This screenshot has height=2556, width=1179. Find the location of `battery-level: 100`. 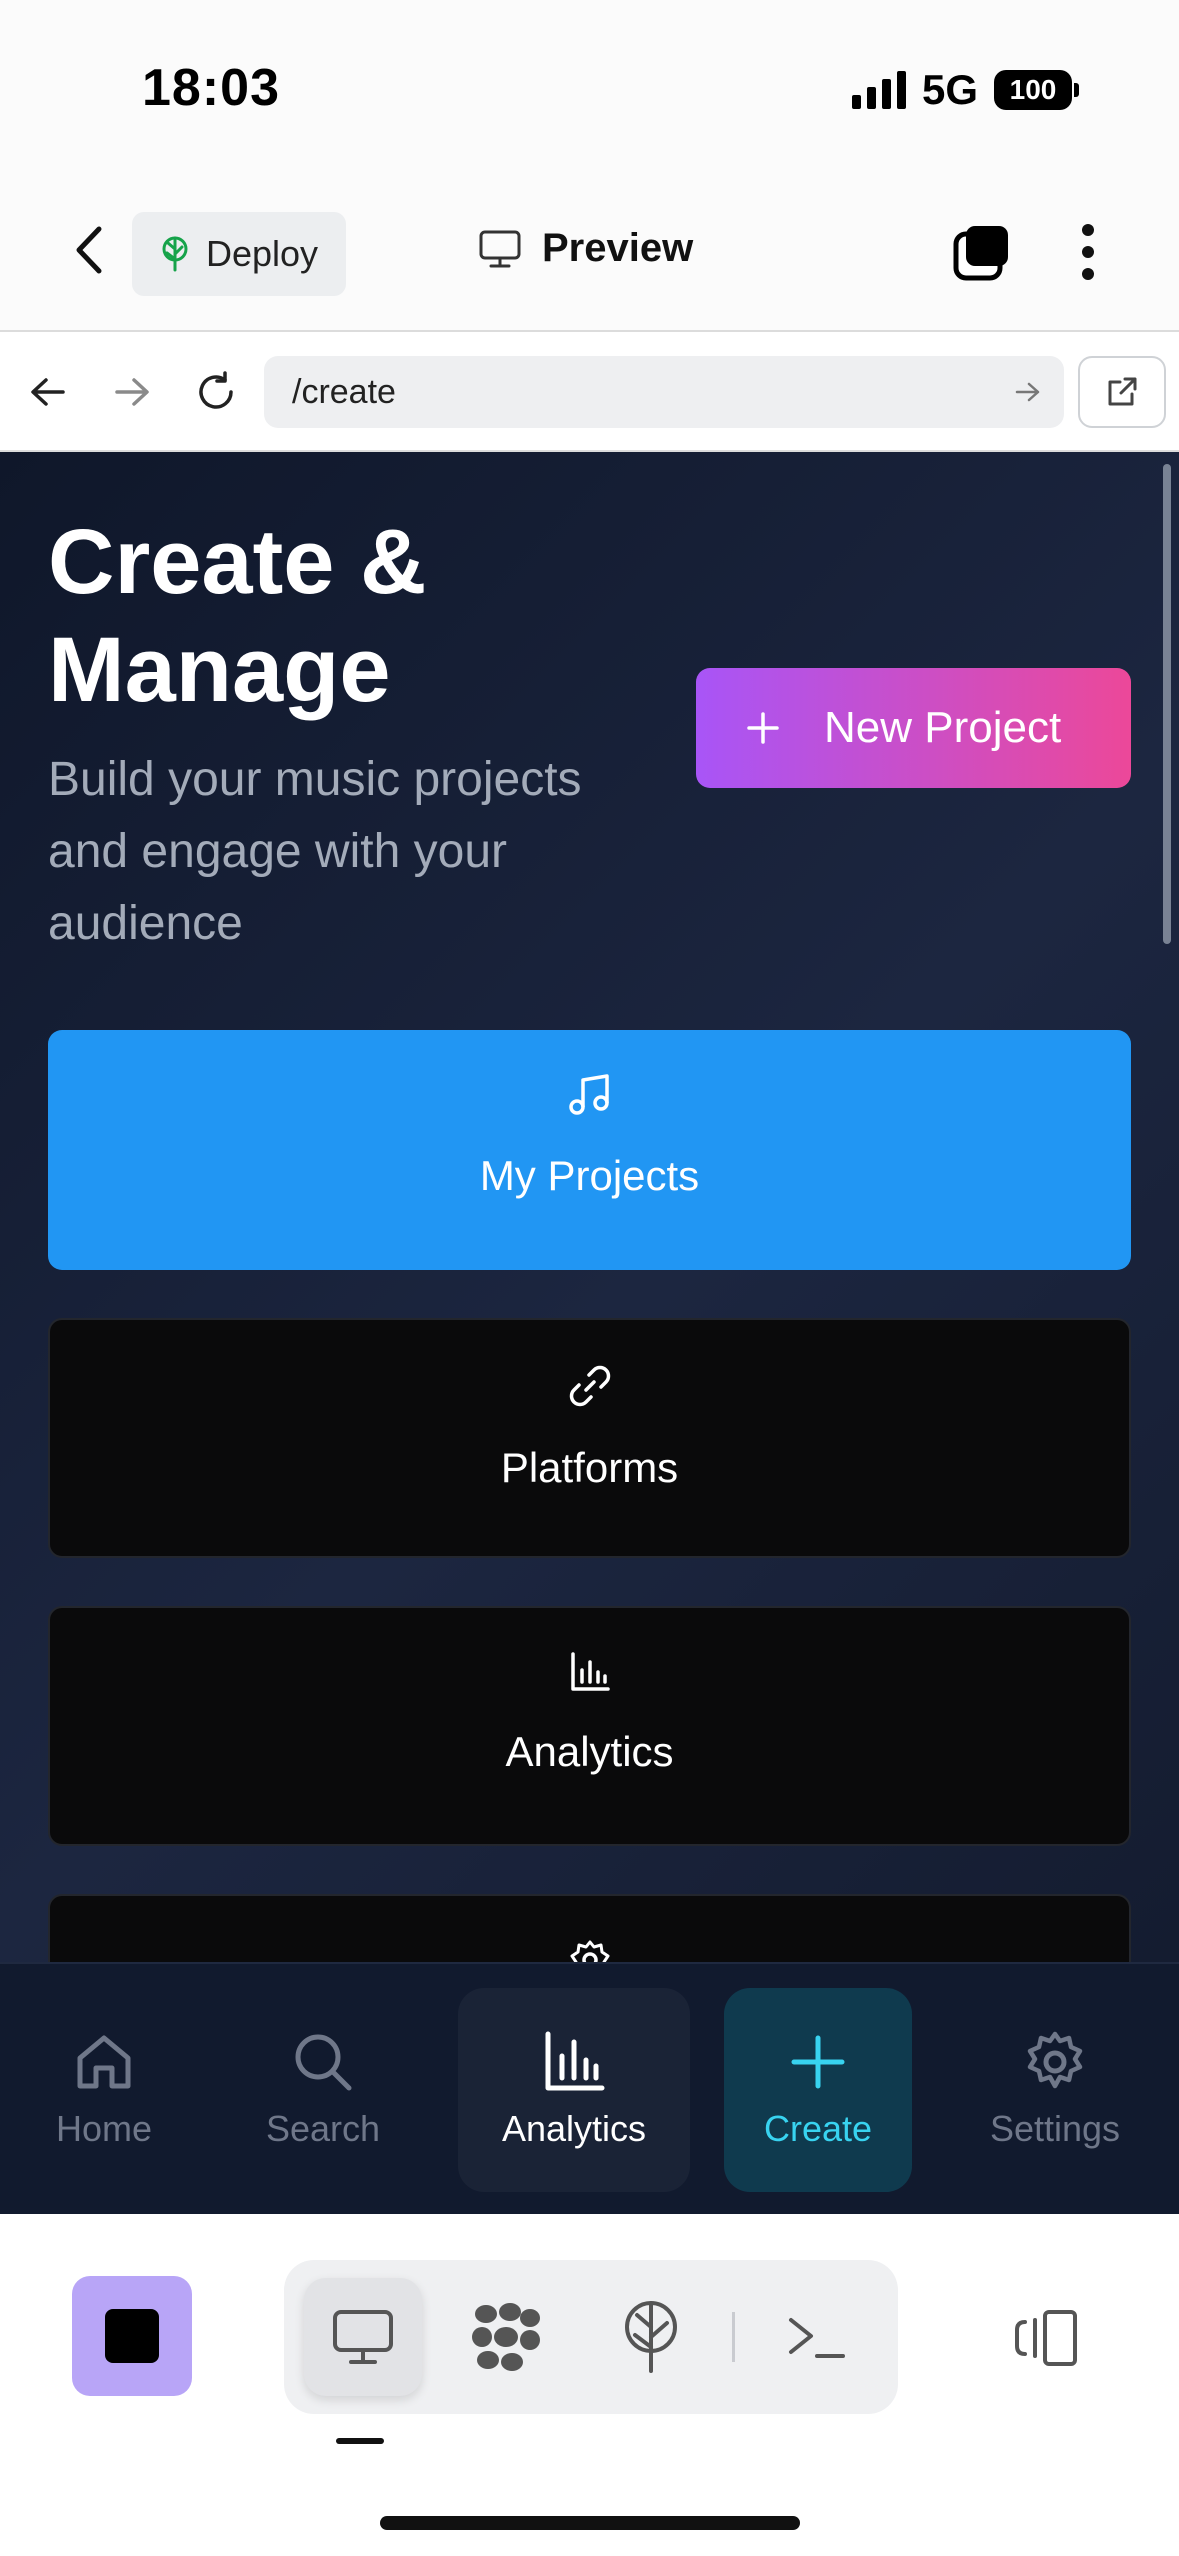

battery-level: 100 is located at coordinates (1033, 90).